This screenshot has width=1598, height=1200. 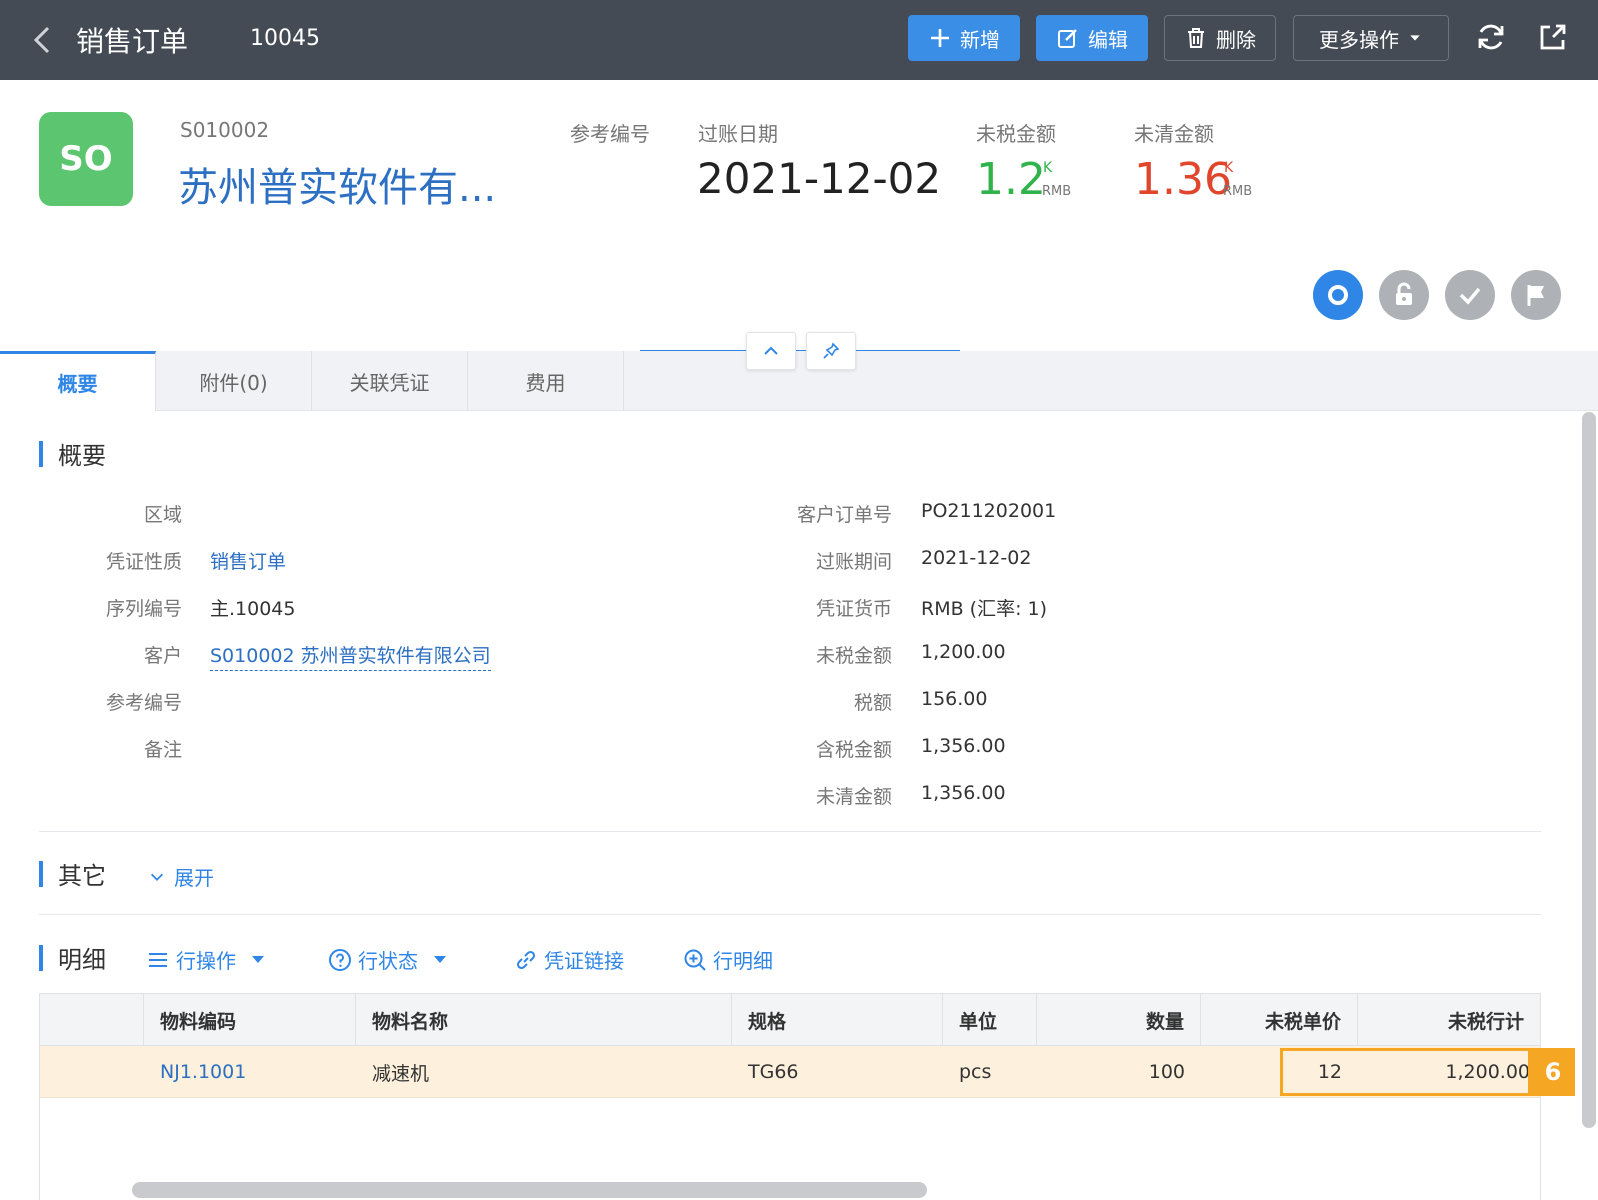 What do you see at coordinates (285, 38) in the screenshot?
I see `doc-number: 10045` at bounding box center [285, 38].